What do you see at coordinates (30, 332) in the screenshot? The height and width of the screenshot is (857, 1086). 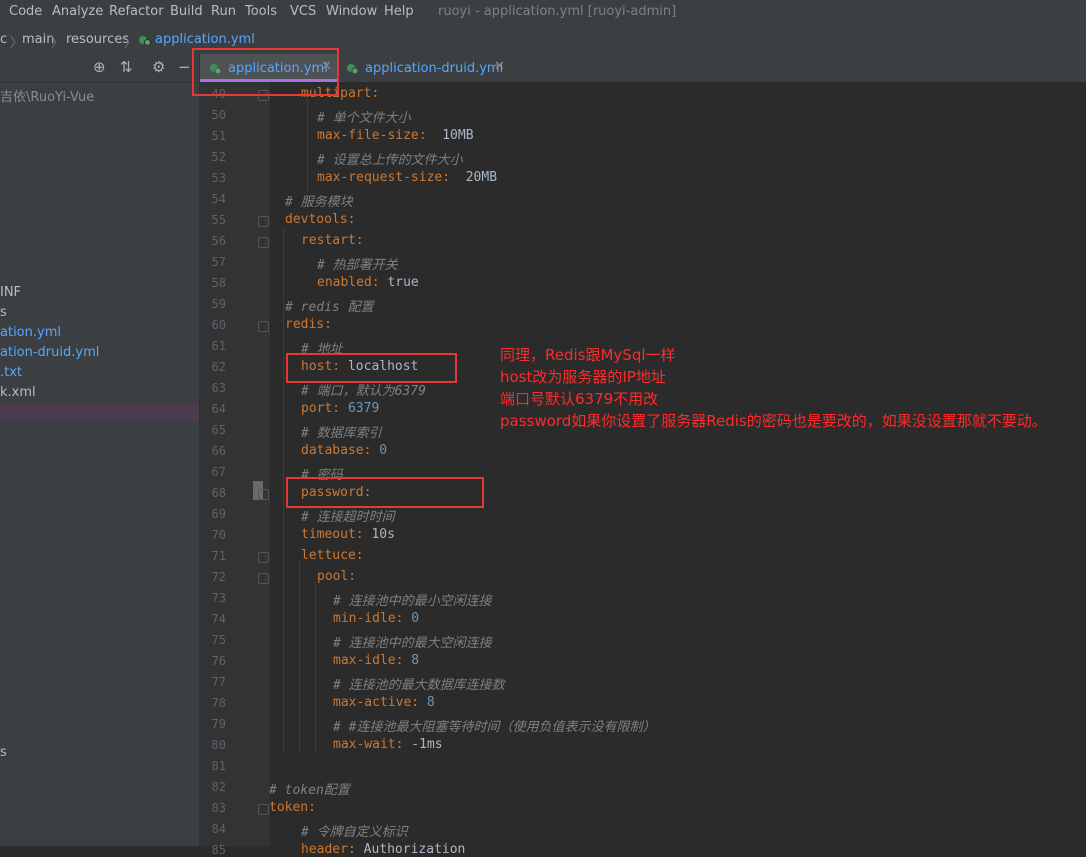 I see `tree-item: ation.yml` at bounding box center [30, 332].